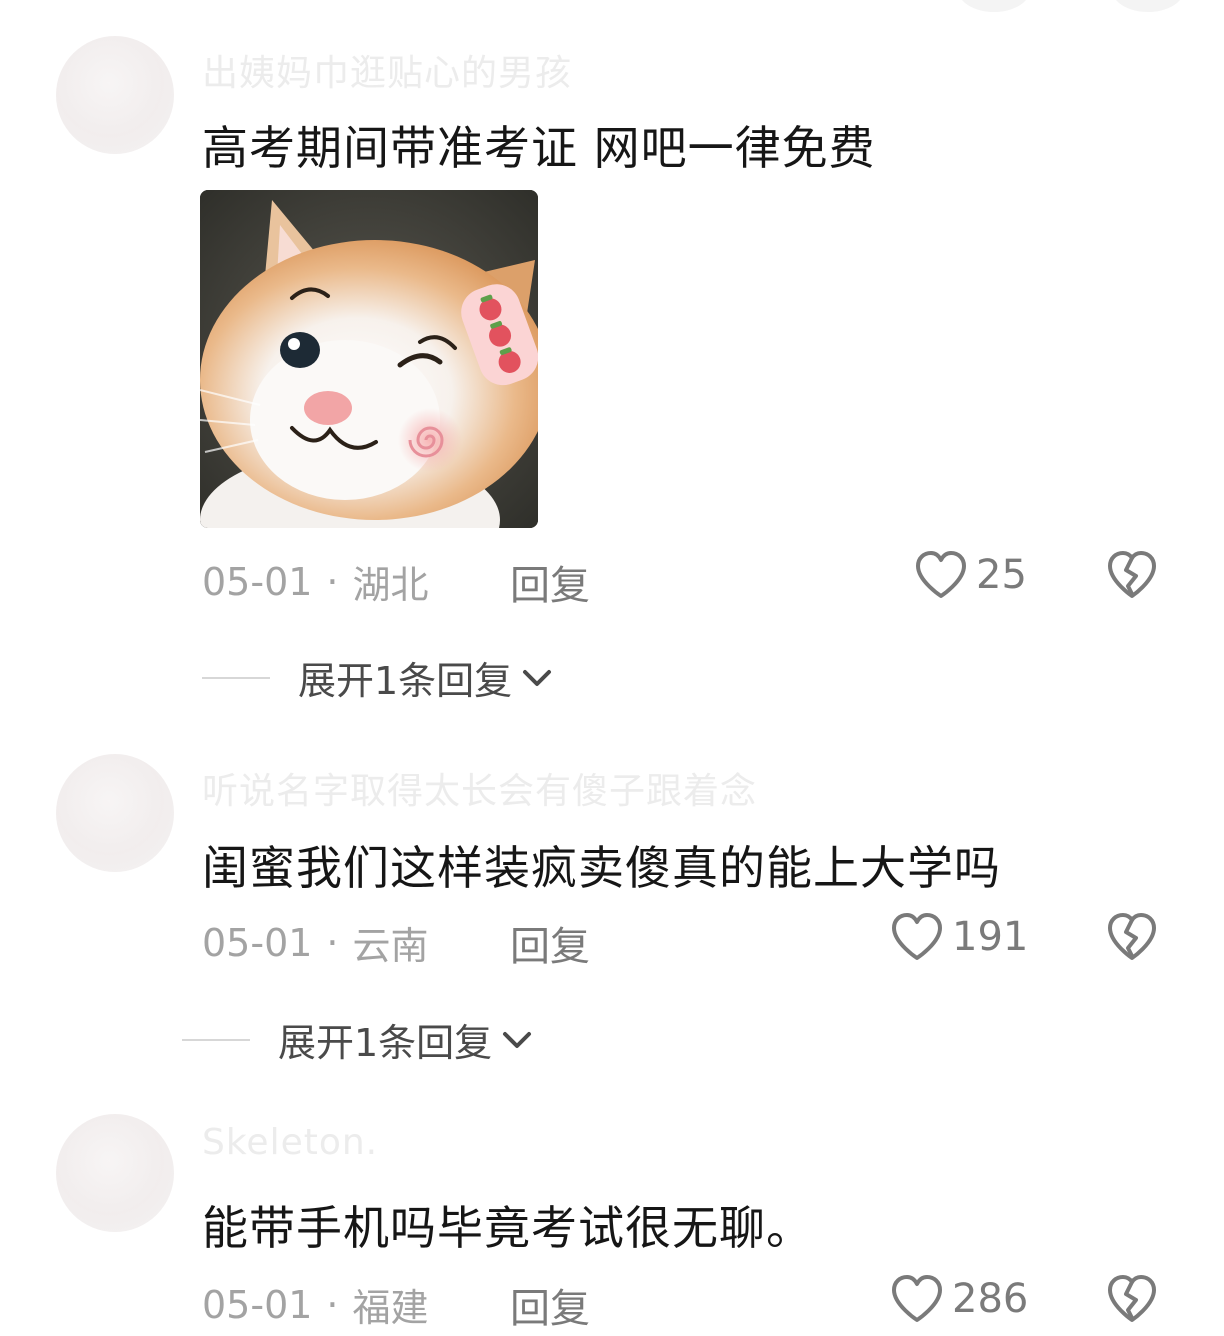 This screenshot has height=1336, width=1224. What do you see at coordinates (315, 1304) in the screenshot?
I see `comment-meta: 05-01 · 福建` at bounding box center [315, 1304].